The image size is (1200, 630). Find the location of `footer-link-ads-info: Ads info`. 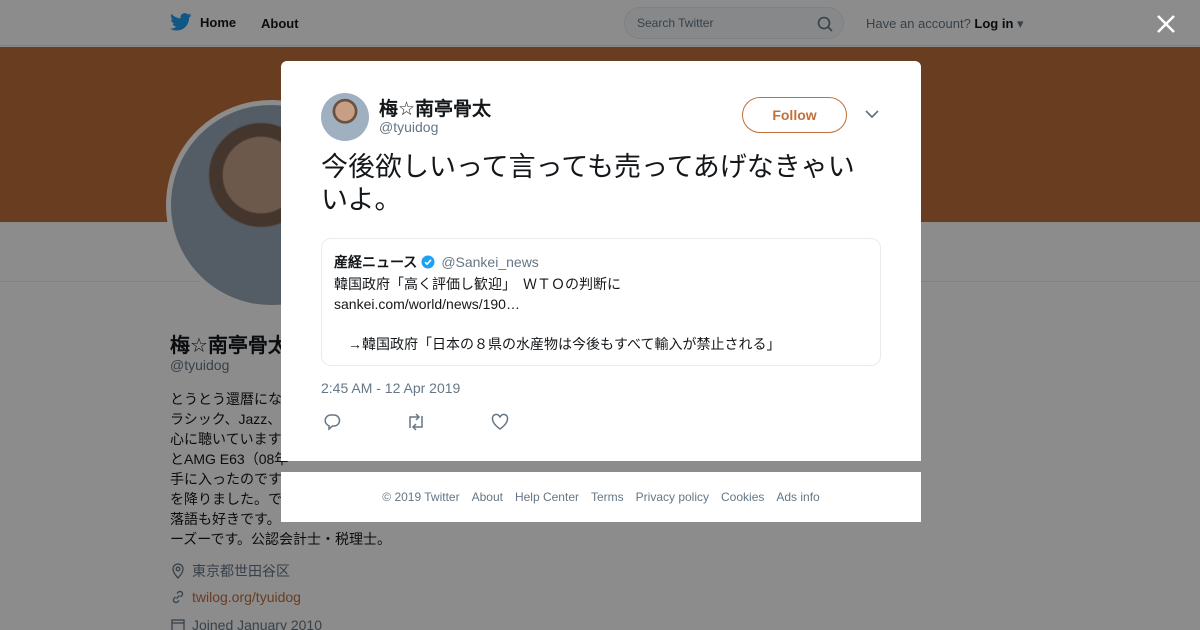

footer-link-ads-info: Ads info is located at coordinates (797, 497).